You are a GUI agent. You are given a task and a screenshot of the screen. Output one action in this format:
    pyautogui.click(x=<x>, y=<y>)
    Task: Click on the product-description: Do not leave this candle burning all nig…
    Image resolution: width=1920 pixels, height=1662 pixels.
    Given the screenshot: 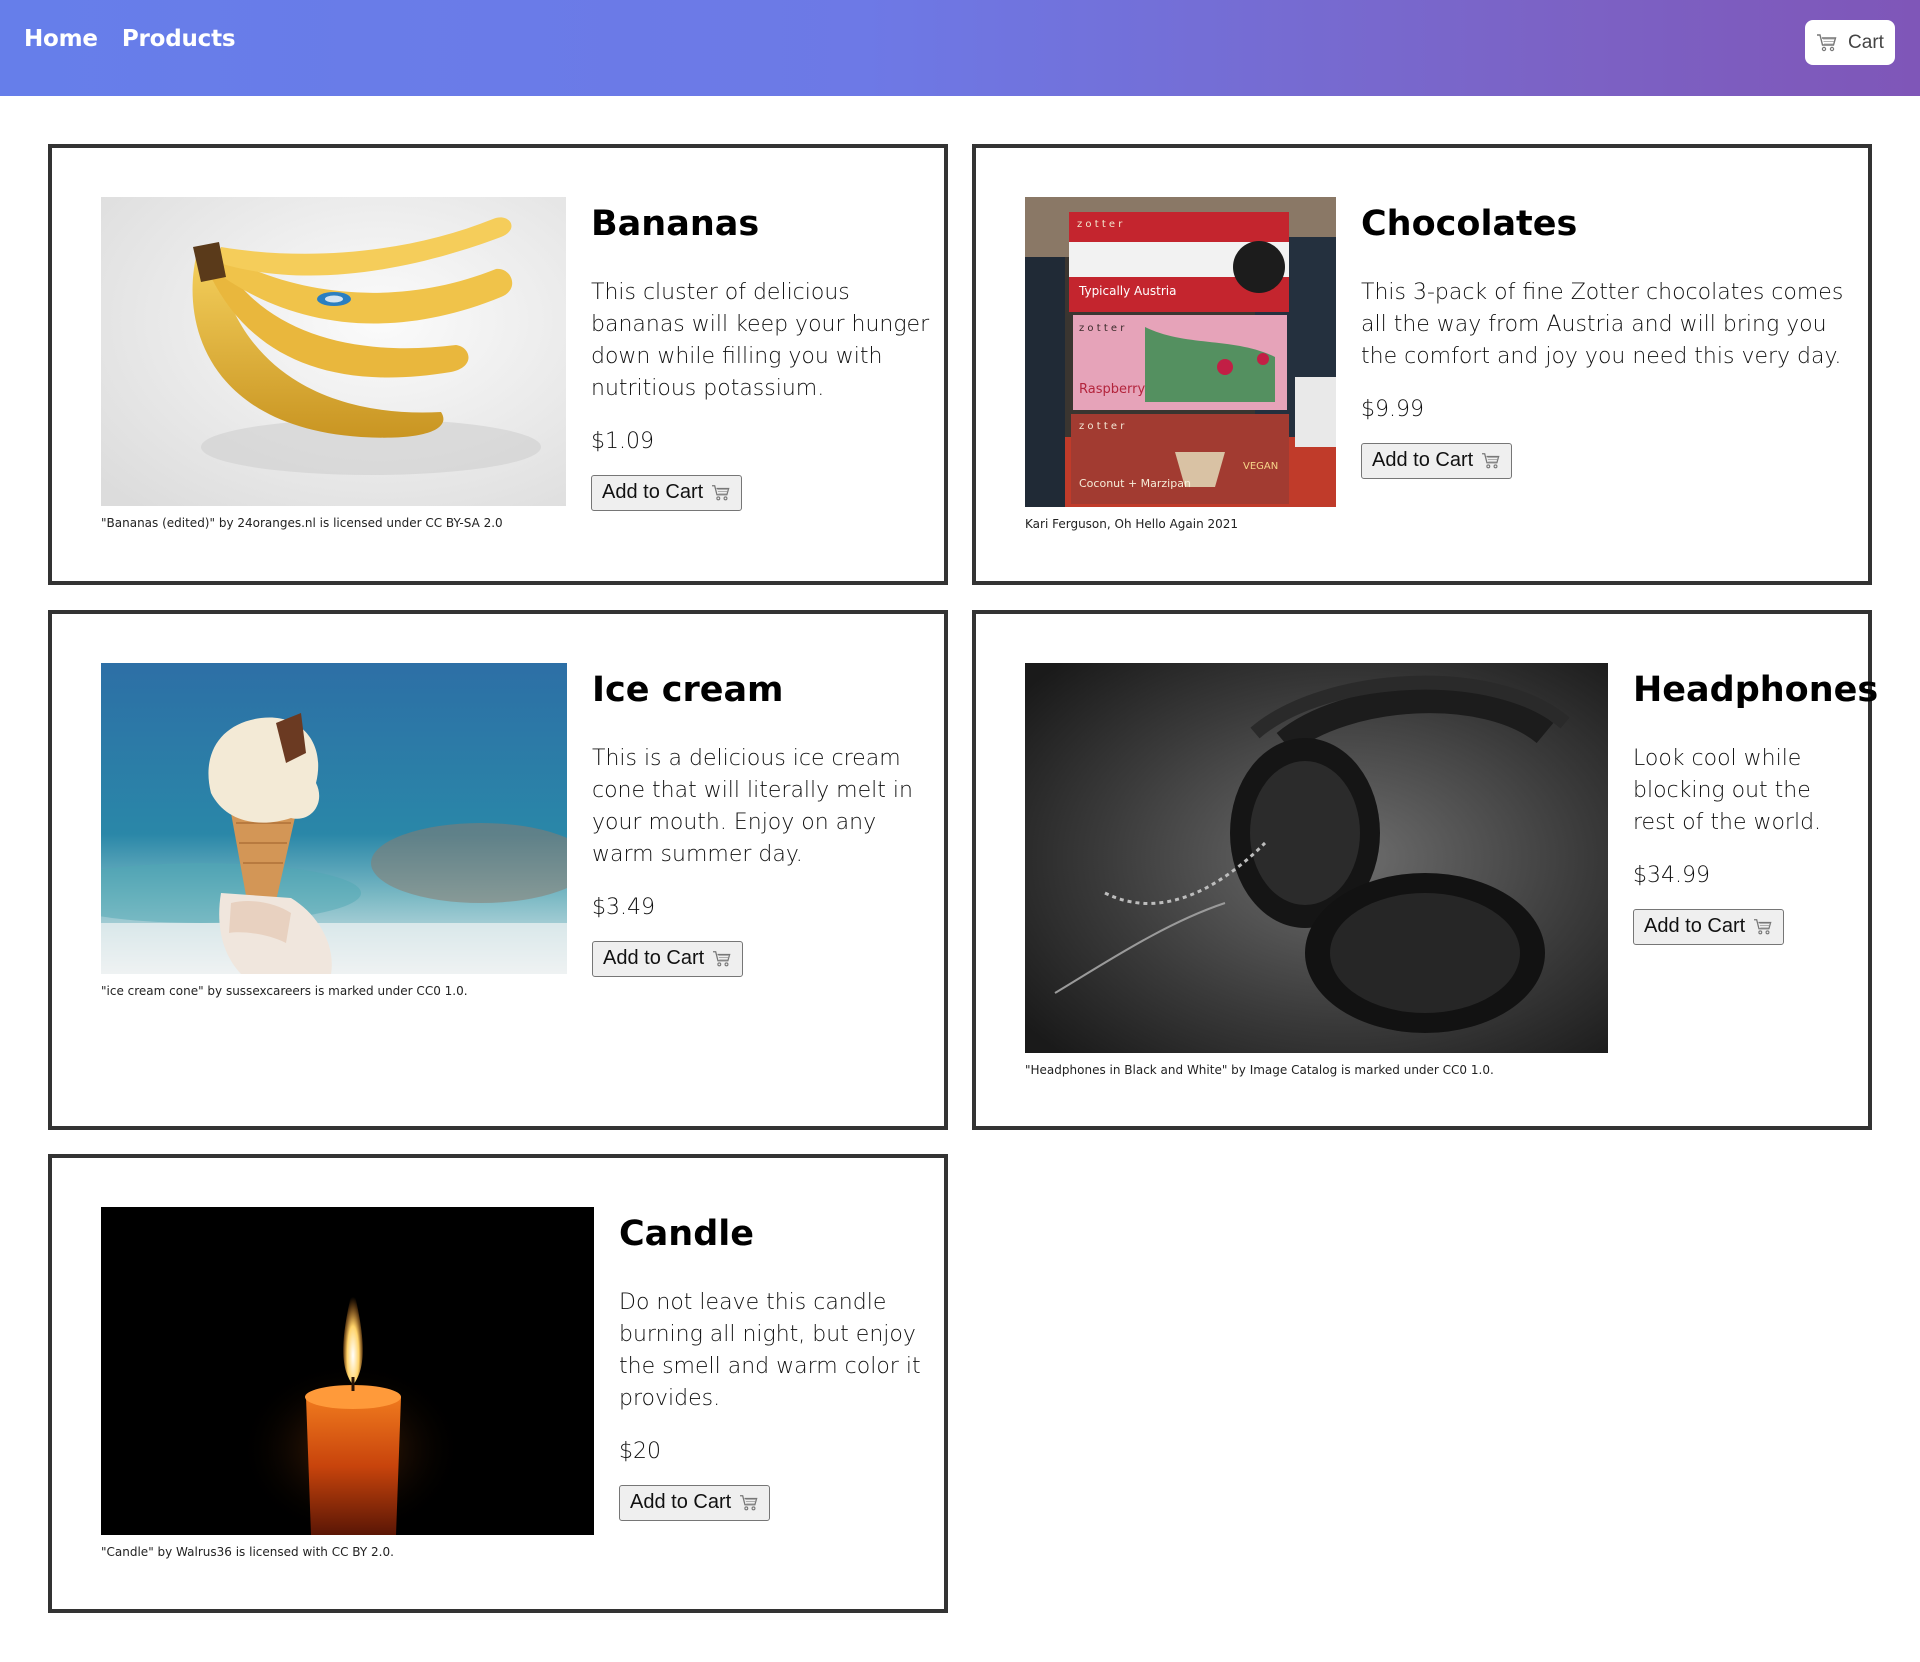 What is the action you would take?
    pyautogui.click(x=770, y=1350)
    